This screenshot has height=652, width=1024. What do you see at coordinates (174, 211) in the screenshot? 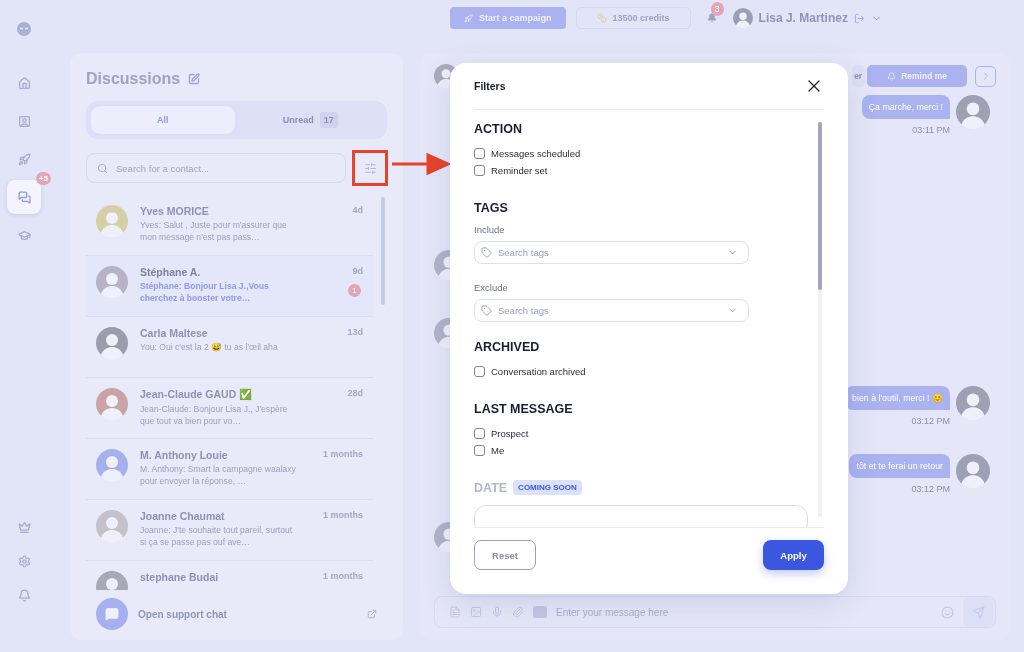
I see `contact-name: Yves MORICE` at bounding box center [174, 211].